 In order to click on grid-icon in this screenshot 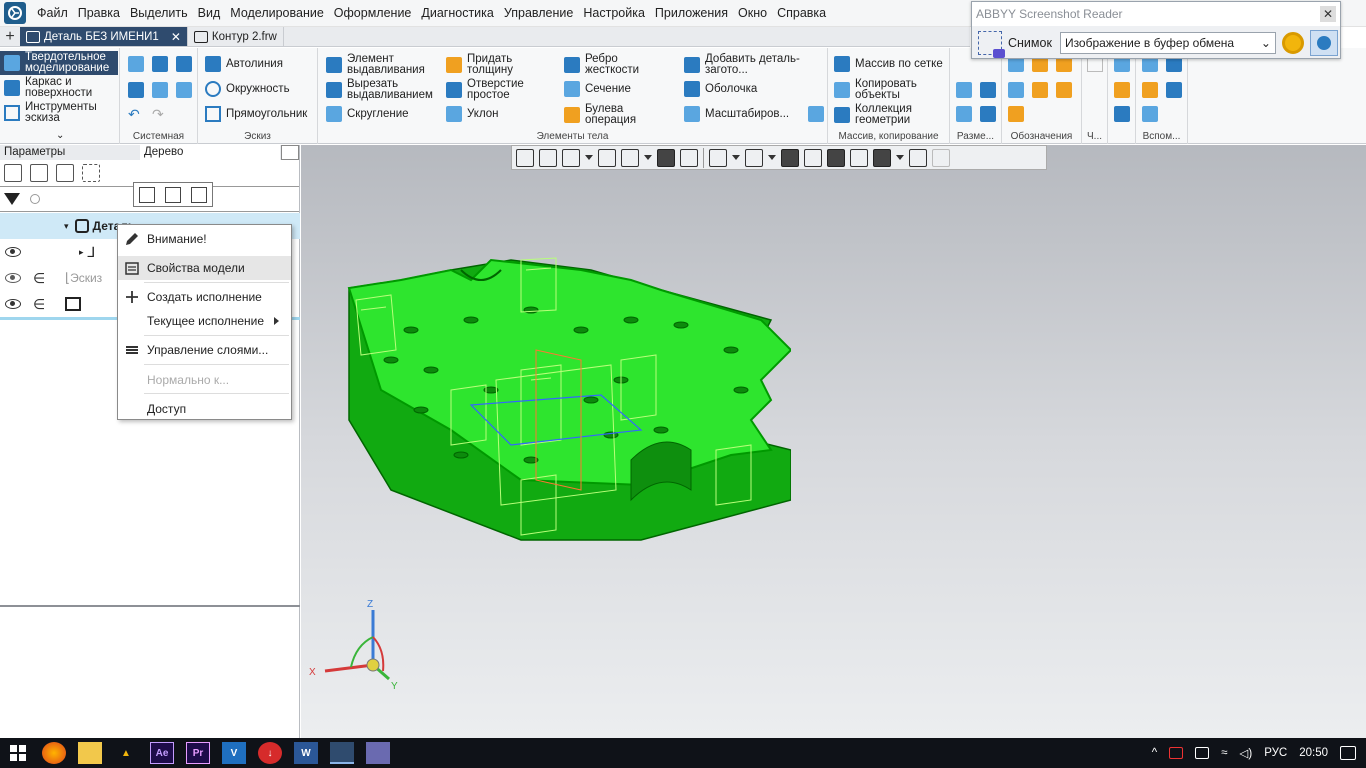, I will do `click(525, 157)`.